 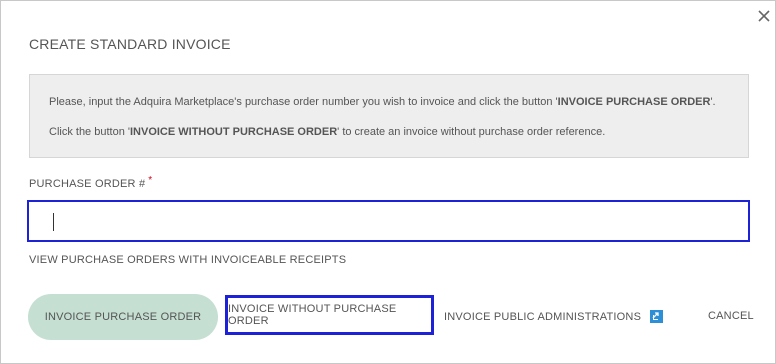 What do you see at coordinates (764, 16) in the screenshot?
I see `close-icon` at bounding box center [764, 16].